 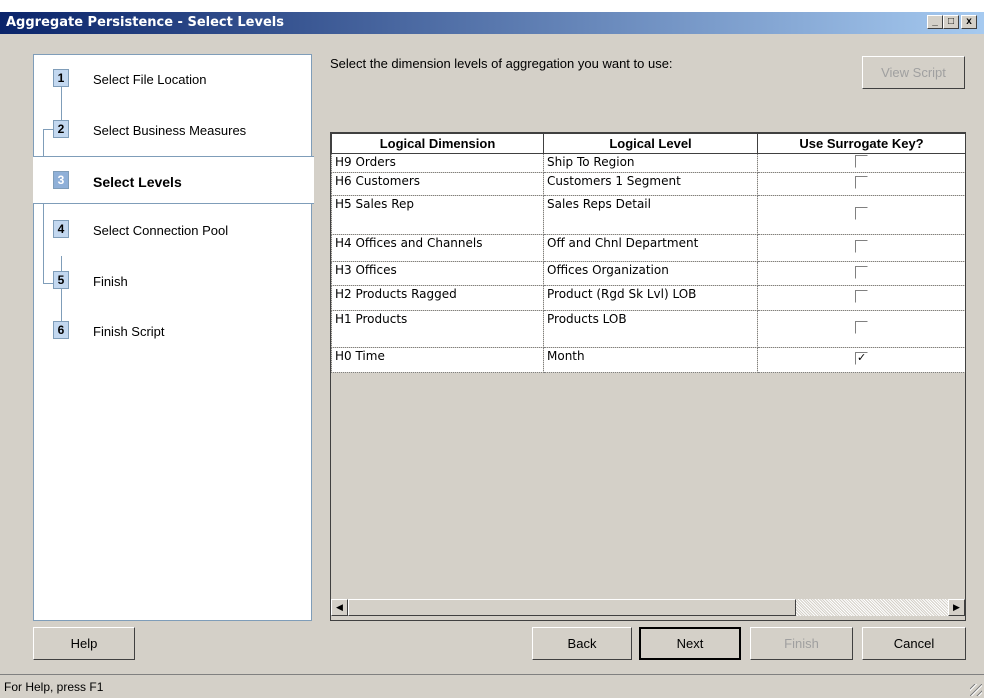 I want to click on table-row: H3 Offices Offices Organization, so click(x=648, y=273).